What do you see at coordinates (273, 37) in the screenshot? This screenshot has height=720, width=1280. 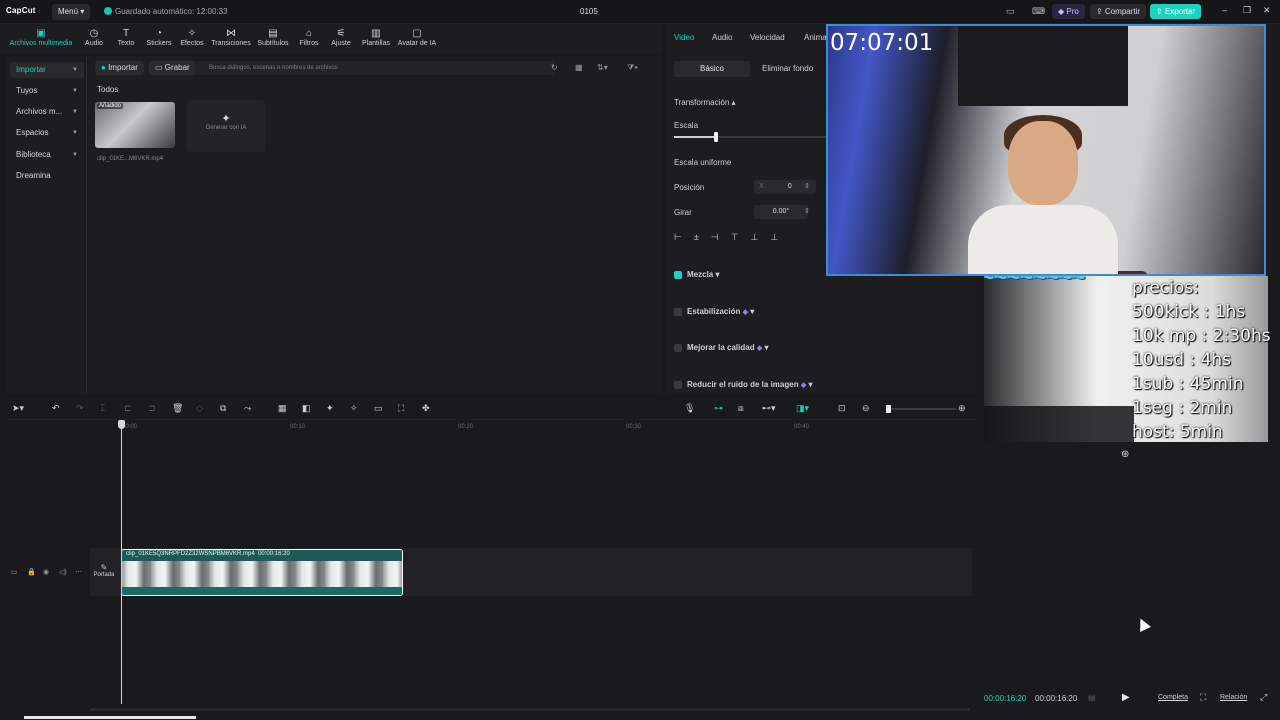 I see `tab-subtitles: ▤ Subtítulos` at bounding box center [273, 37].